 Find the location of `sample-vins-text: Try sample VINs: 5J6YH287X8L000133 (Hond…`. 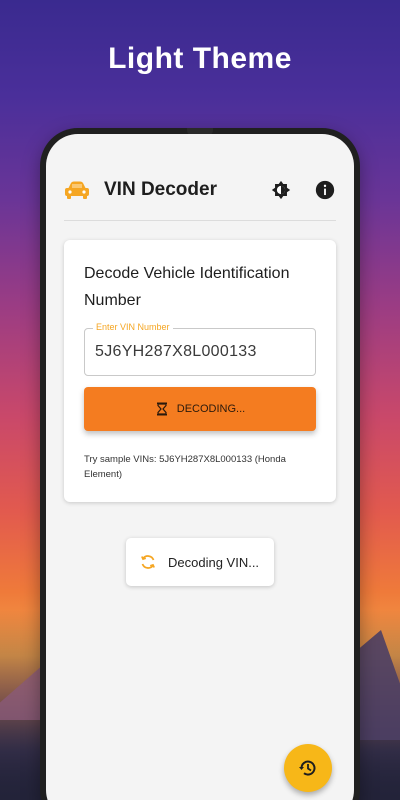

sample-vins-text: Try sample VINs: 5J6YH287X8L000133 (Hond… is located at coordinates (185, 467).